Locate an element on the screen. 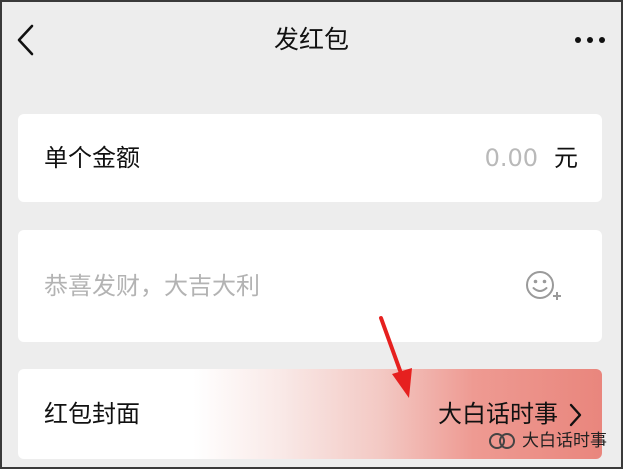 This screenshot has height=469, width=623. amount-label: 单个金额 is located at coordinates (92, 158).